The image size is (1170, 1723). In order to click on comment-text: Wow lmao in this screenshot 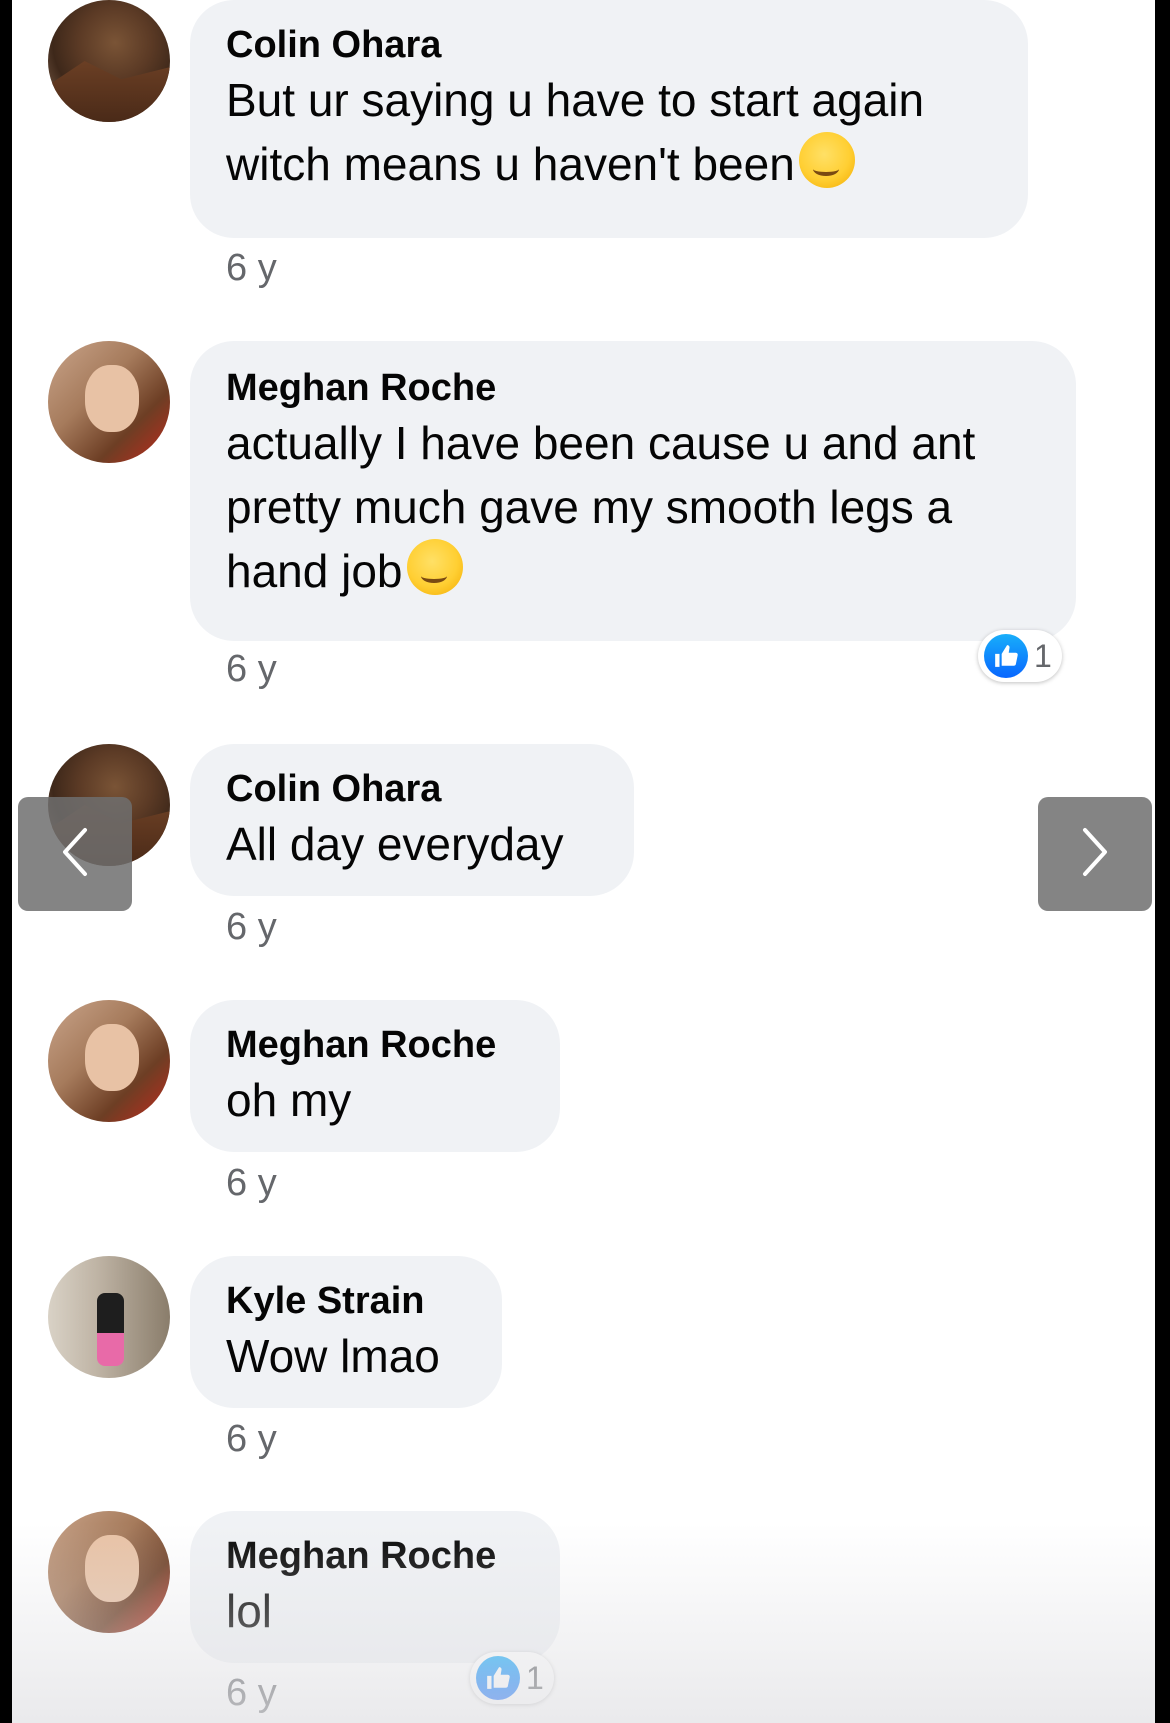, I will do `click(333, 1356)`.